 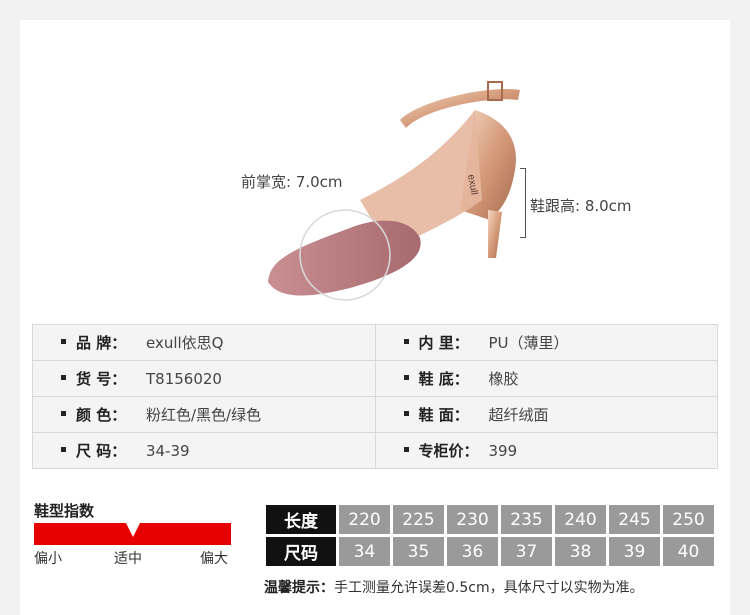 I want to click on spec-value: 橡胶, so click(x=503, y=379).